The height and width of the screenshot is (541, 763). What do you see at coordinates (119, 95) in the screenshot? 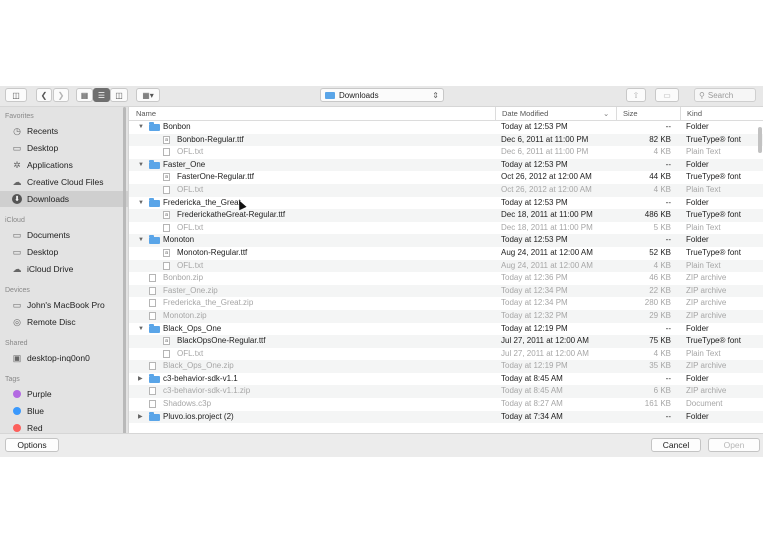
I see `column-view-button: ◫` at bounding box center [119, 95].